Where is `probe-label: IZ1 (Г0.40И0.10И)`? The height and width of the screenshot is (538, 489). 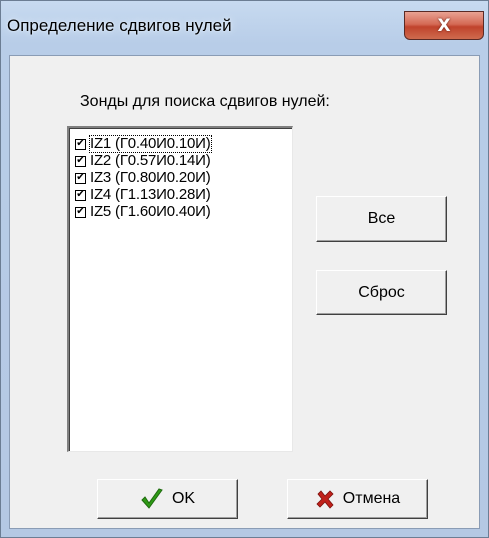
probe-label: IZ1 (Г0.40И0.10И) is located at coordinates (150, 144).